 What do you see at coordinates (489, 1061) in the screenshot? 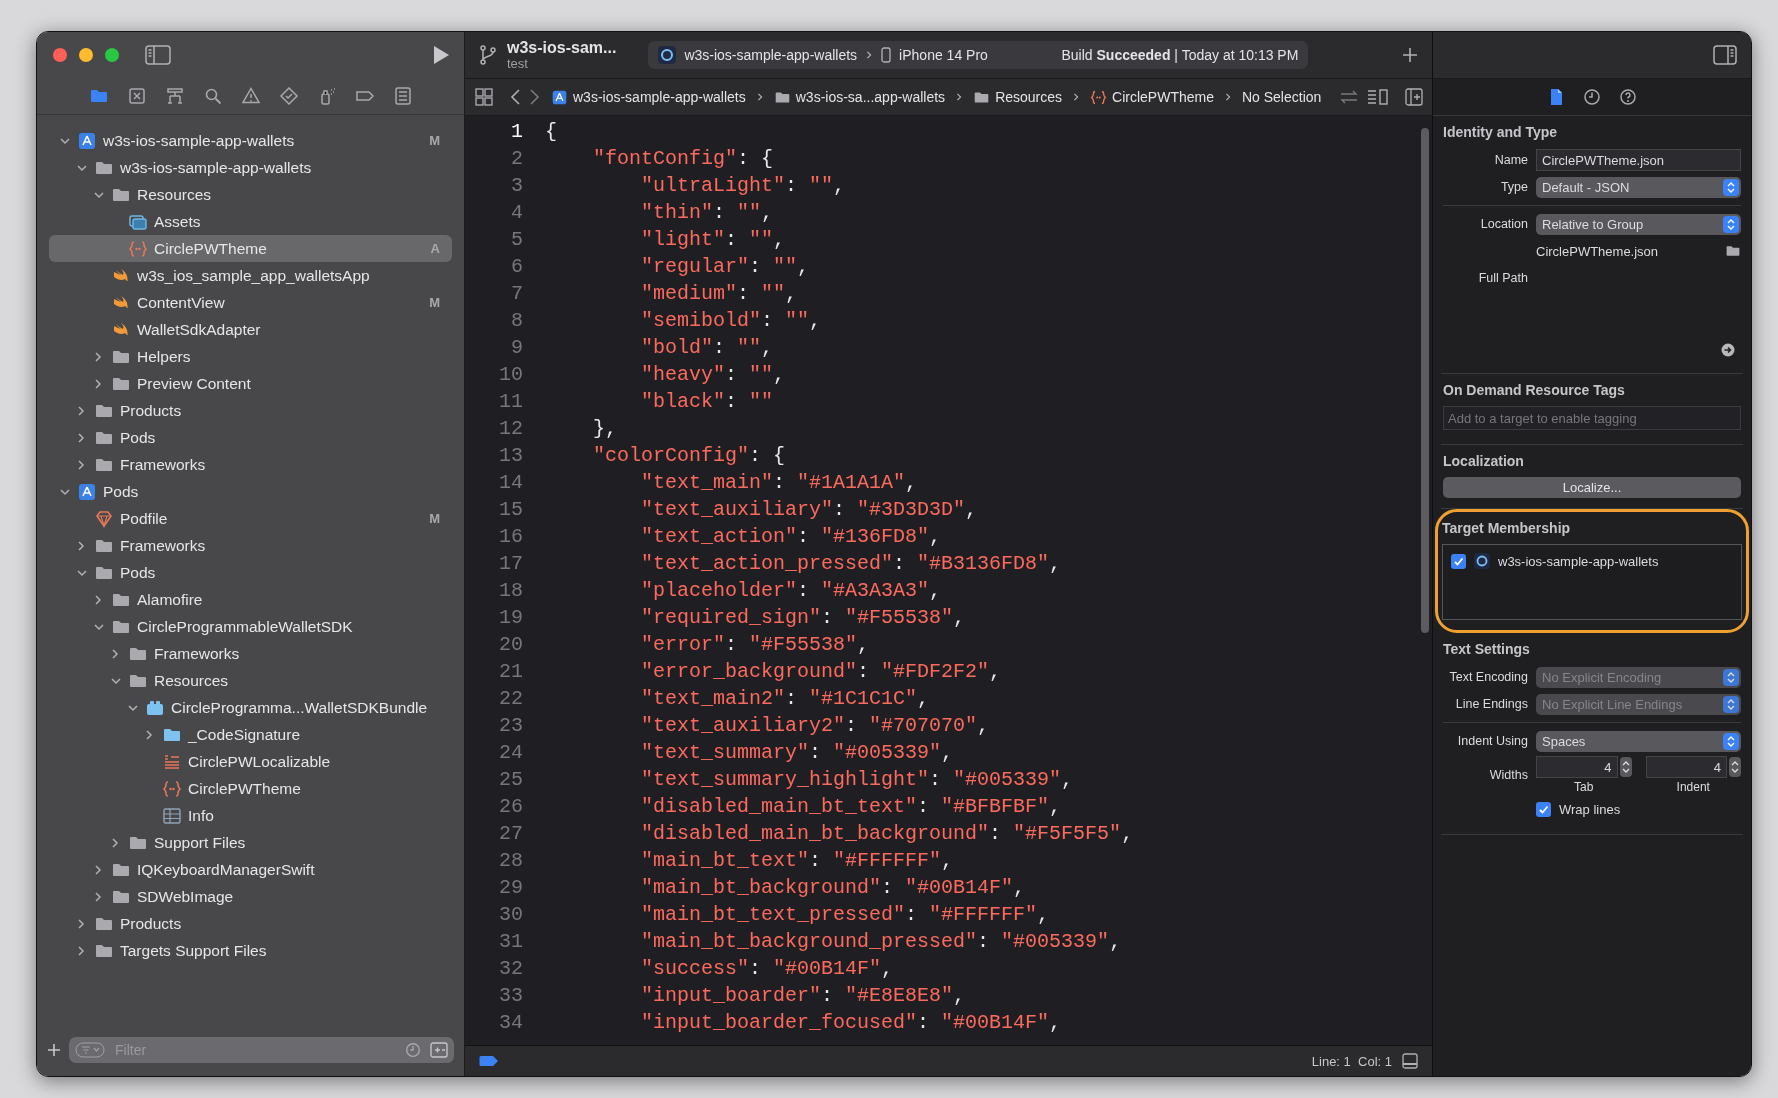
I see `breakpoint-icon` at bounding box center [489, 1061].